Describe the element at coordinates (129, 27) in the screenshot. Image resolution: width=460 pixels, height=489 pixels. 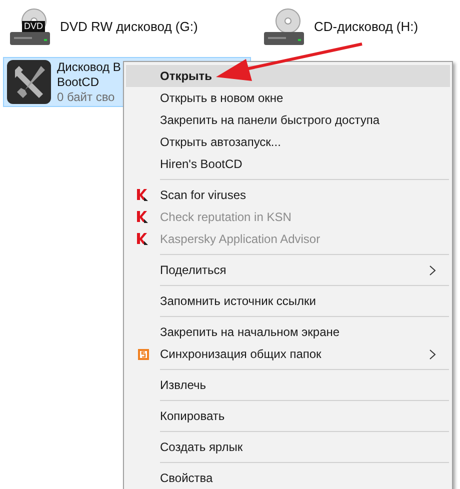
I see `drive-label: DVD RW дисковод (G:)` at that location.